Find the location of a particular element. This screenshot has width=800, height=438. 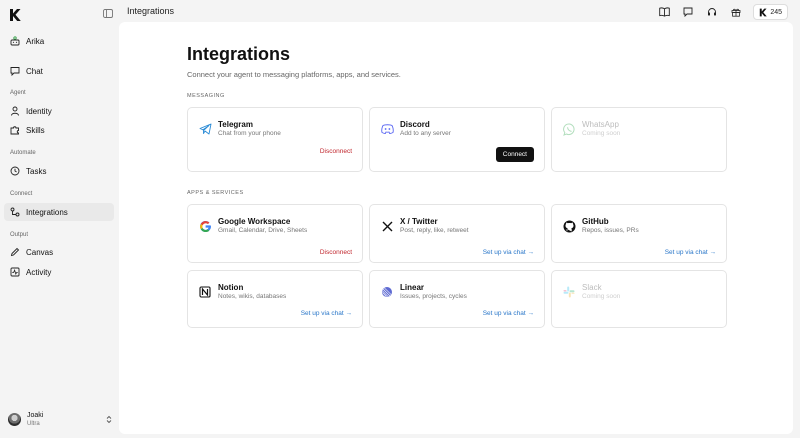

sidebar-item-agent: Arika is located at coordinates (59, 41).